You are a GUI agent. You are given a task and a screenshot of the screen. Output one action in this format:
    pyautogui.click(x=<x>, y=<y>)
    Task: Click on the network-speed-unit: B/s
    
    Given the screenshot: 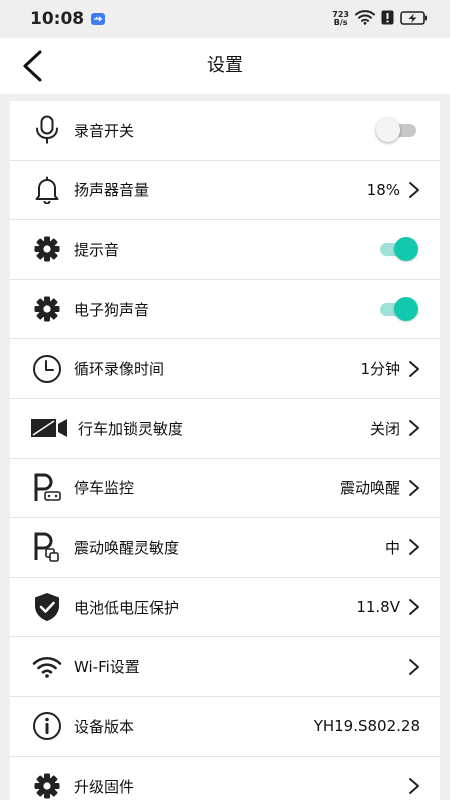 What is the action you would take?
    pyautogui.click(x=340, y=22)
    